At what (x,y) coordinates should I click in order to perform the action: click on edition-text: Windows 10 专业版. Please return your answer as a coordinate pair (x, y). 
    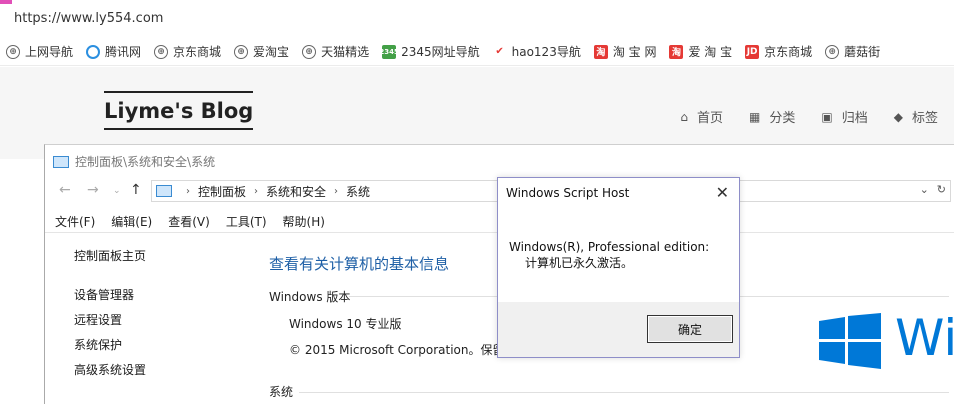
    Looking at the image, I should click on (345, 324).